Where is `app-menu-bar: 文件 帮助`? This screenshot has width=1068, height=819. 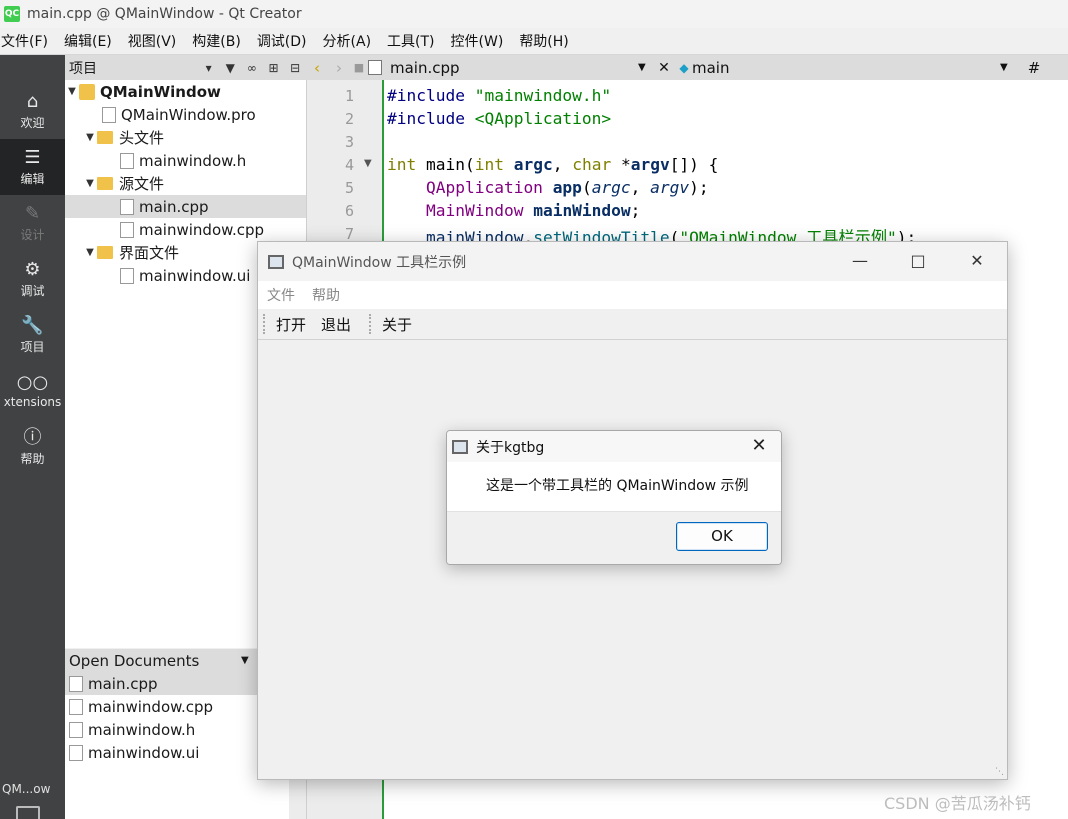 app-menu-bar: 文件 帮助 is located at coordinates (632, 295).